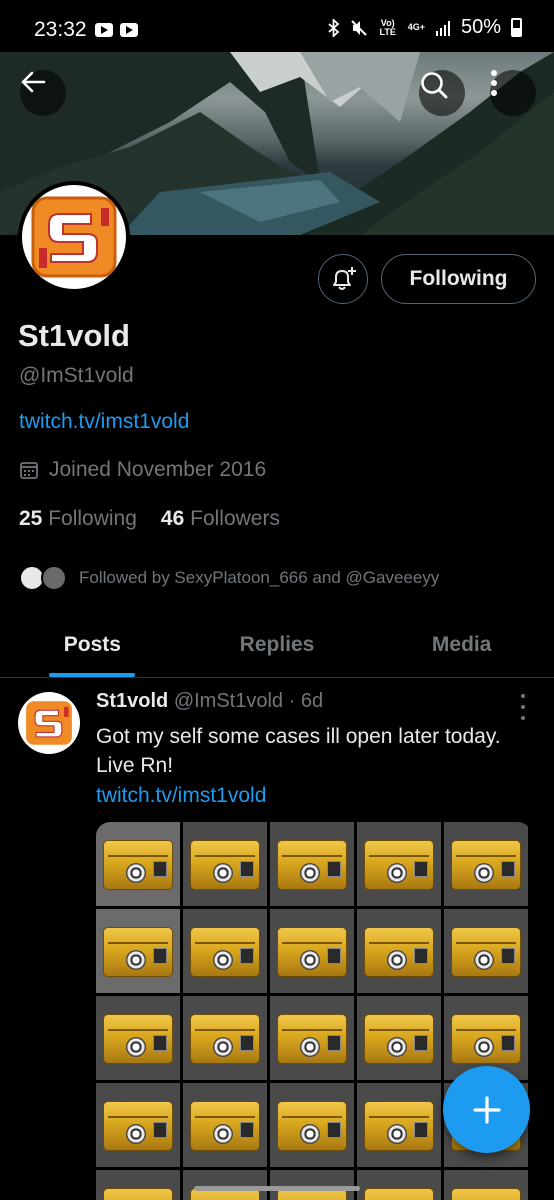 This screenshot has height=1200, width=554. I want to click on search-button, so click(442, 93).